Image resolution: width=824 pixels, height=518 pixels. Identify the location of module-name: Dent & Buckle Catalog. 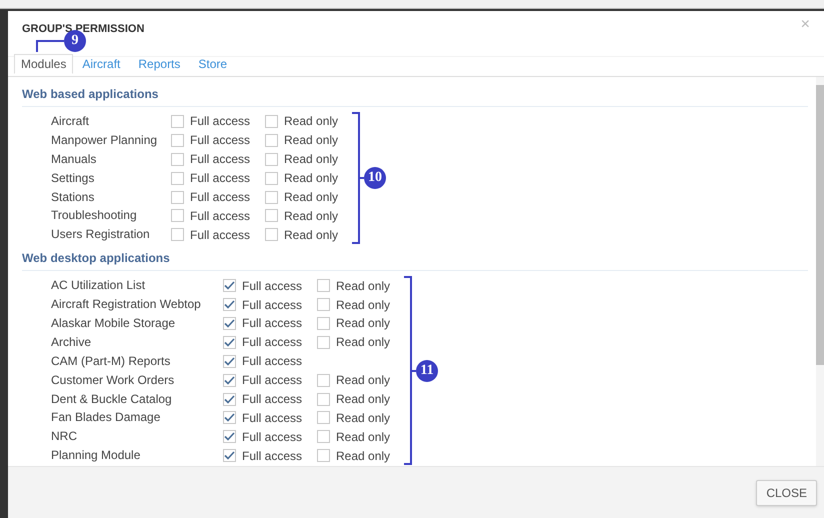
(112, 399).